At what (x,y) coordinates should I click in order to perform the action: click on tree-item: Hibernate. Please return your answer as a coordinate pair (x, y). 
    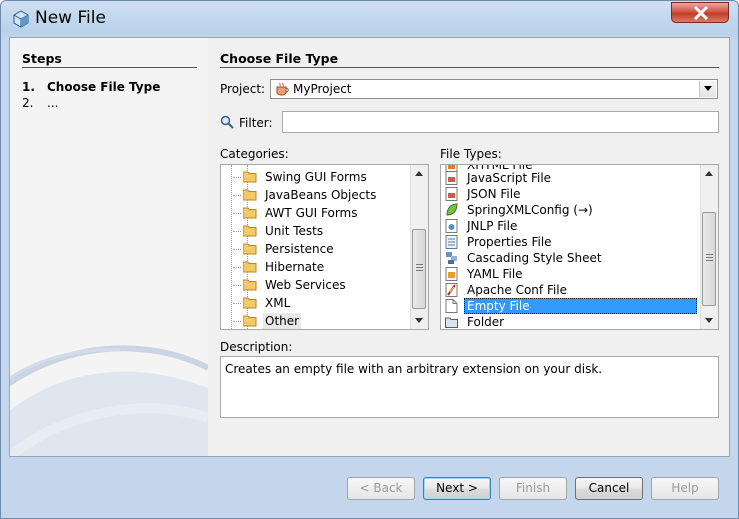
    Looking at the image, I should click on (316, 267).